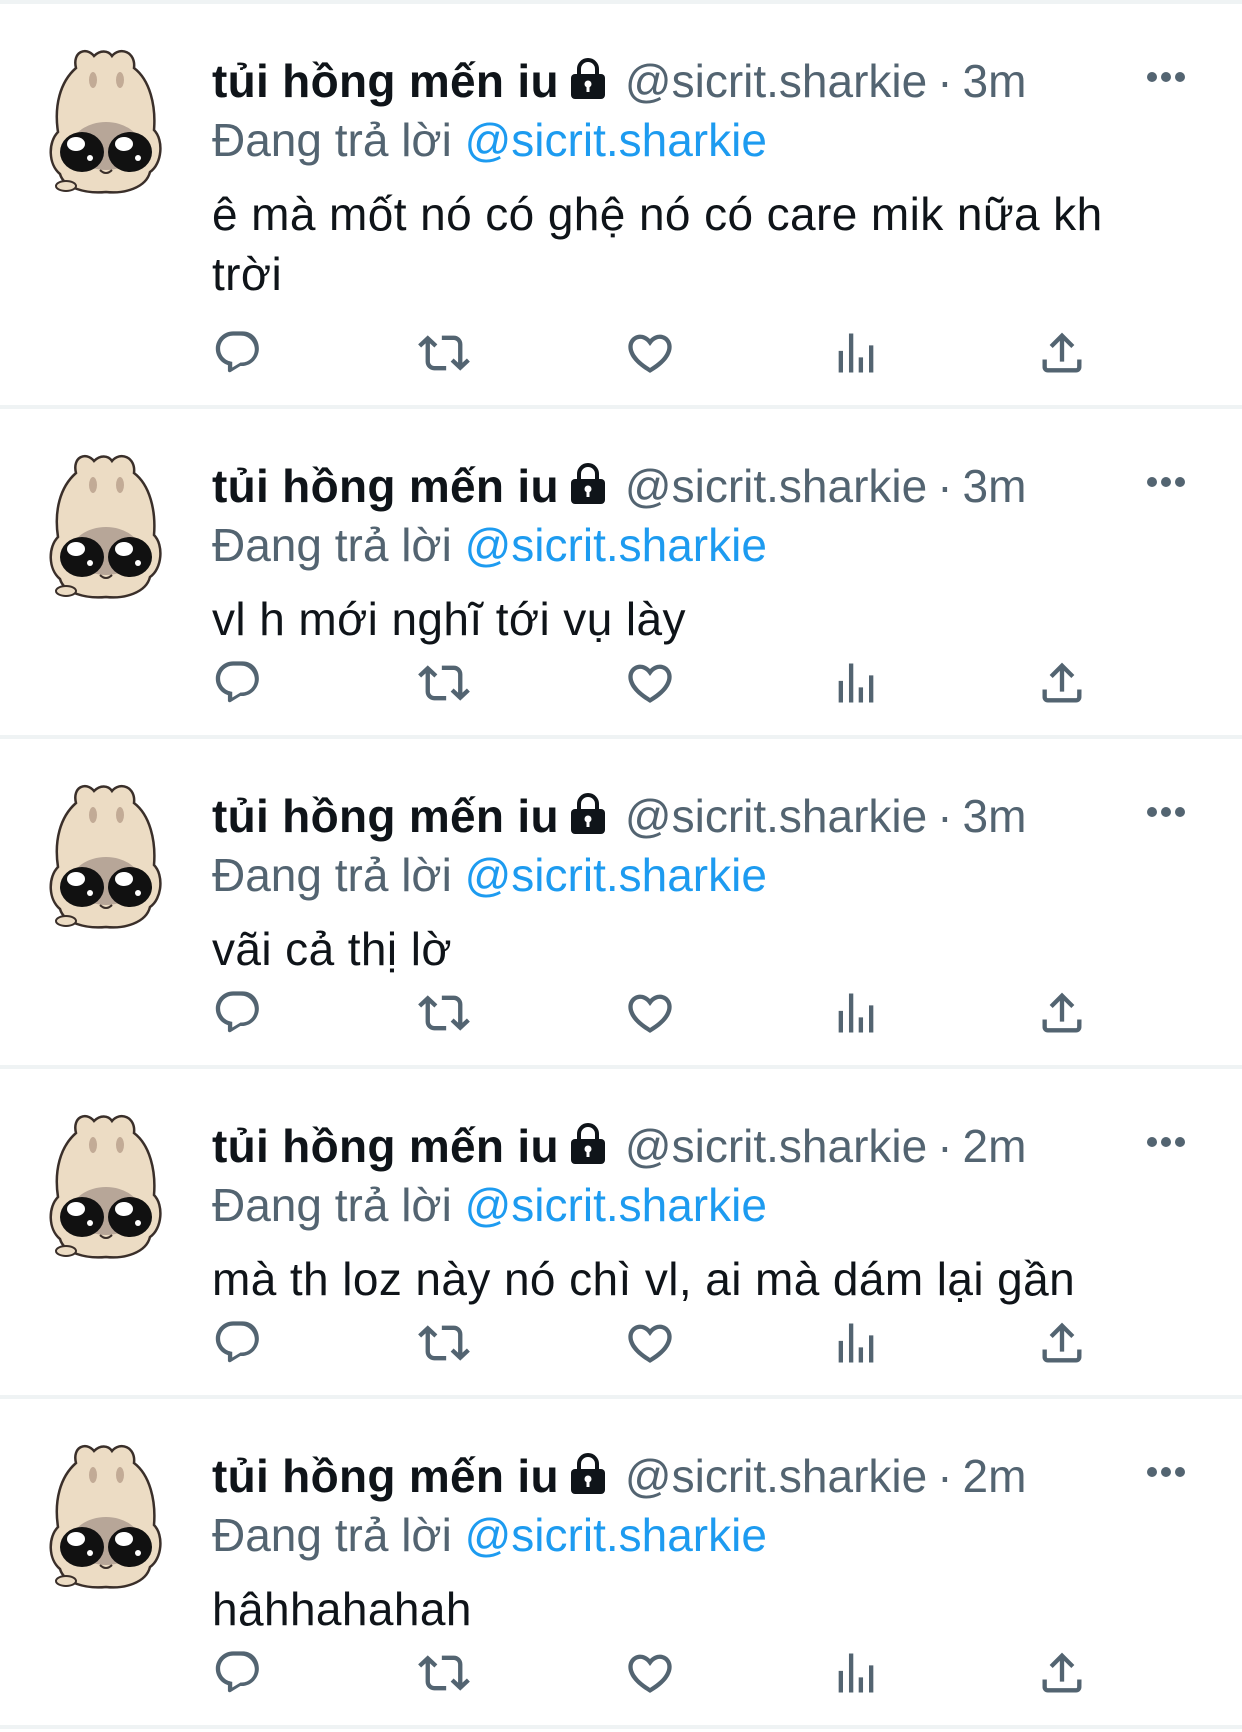 This screenshot has height=1732, width=1242. What do you see at coordinates (449, 619) in the screenshot?
I see `tweet-text: vl h mới nghĩ tới vụ lày` at bounding box center [449, 619].